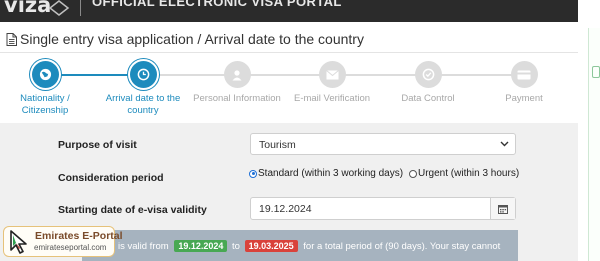  What do you see at coordinates (80, 8) in the screenshot?
I see `header-divider` at bounding box center [80, 8].